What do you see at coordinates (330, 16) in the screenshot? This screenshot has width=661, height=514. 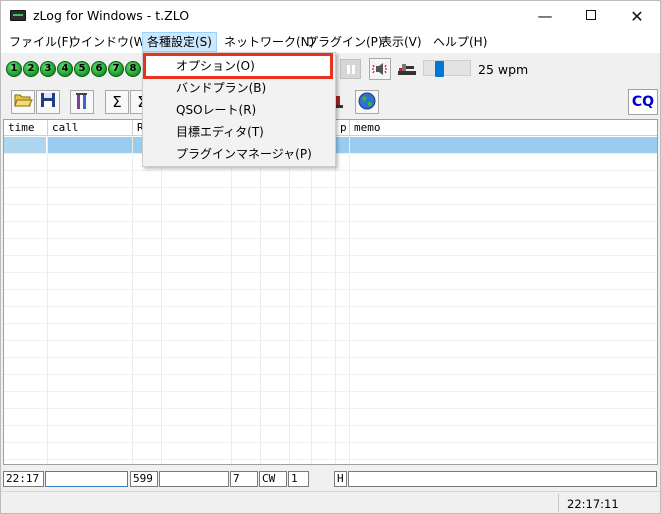 I see `title-bar: zLog for Windows - t.ZLO — ✕` at bounding box center [330, 16].